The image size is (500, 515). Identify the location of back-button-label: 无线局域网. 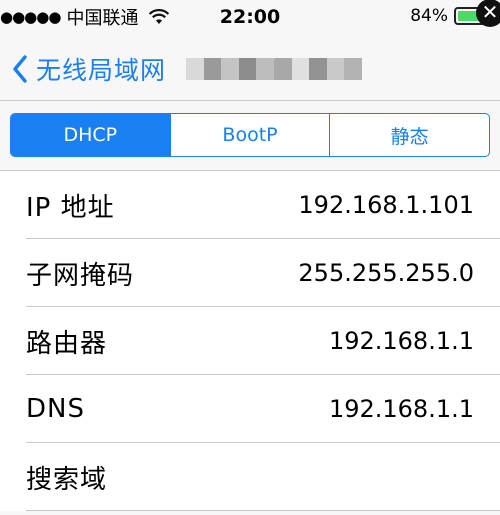
(101, 70).